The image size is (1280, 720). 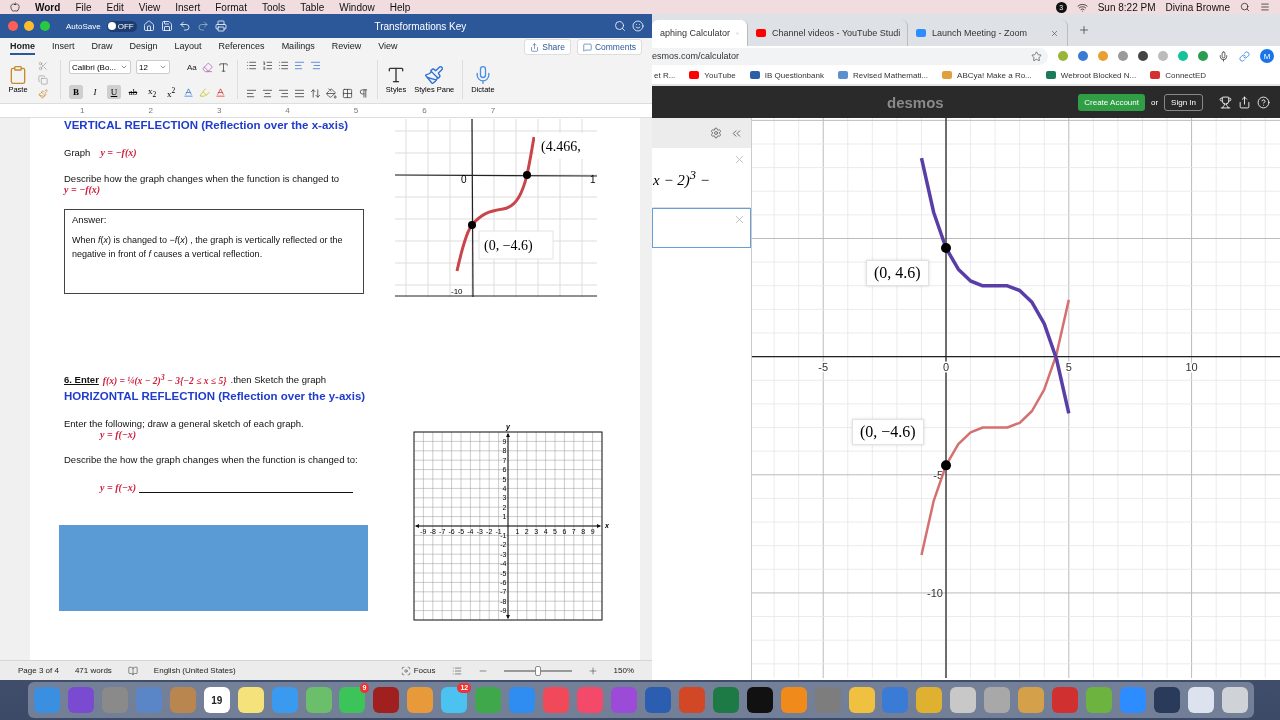 What do you see at coordinates (1263, 102) in the screenshot?
I see `help-icon` at bounding box center [1263, 102].